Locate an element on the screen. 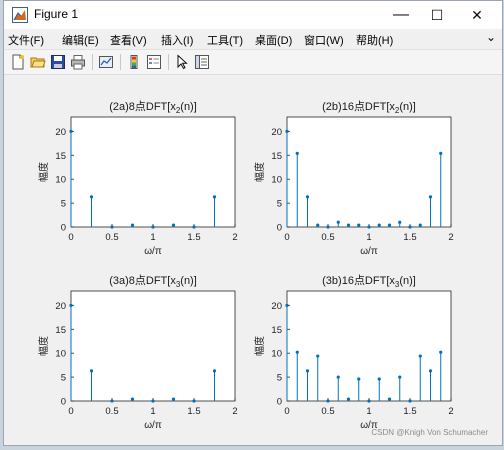 The image size is (504, 450). subplot-2: (2b)16点DFT[x2(n)]0 0.5 1 1.5 205101520ω/π幅度 is located at coordinates (353, 178).